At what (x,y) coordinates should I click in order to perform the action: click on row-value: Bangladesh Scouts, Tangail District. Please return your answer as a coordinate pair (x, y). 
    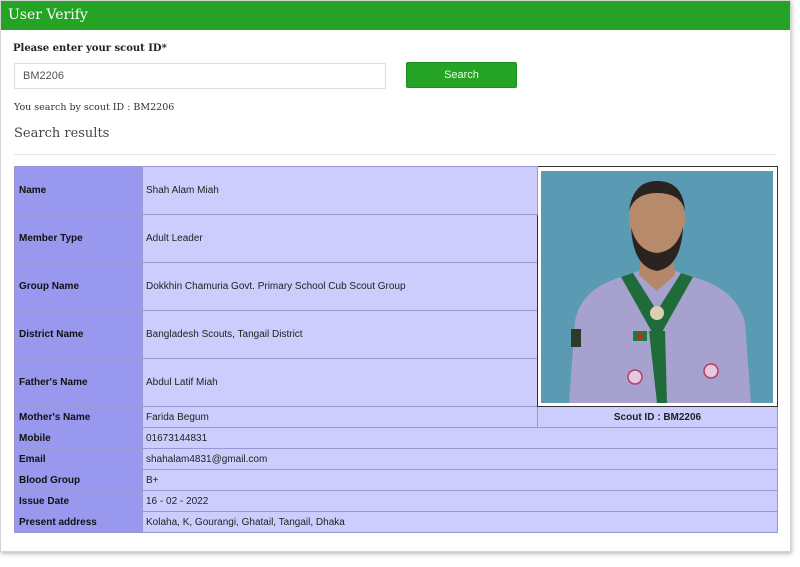
    Looking at the image, I should click on (340, 334).